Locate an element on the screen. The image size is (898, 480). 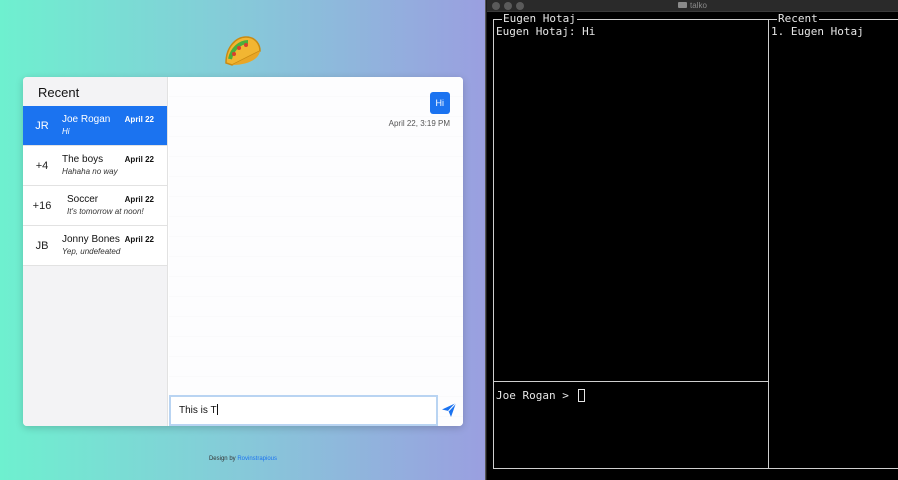
terminal-cursor is located at coordinates (582, 395).